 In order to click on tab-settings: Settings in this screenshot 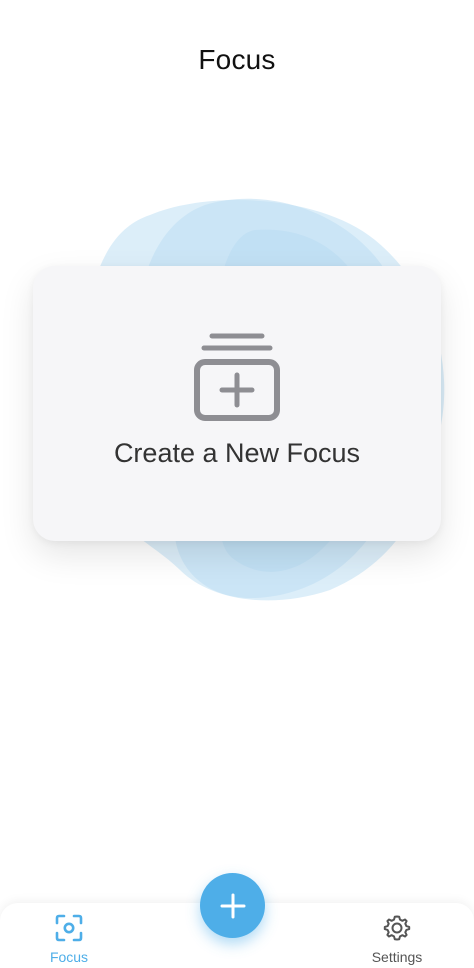, I will do `click(397, 939)`.